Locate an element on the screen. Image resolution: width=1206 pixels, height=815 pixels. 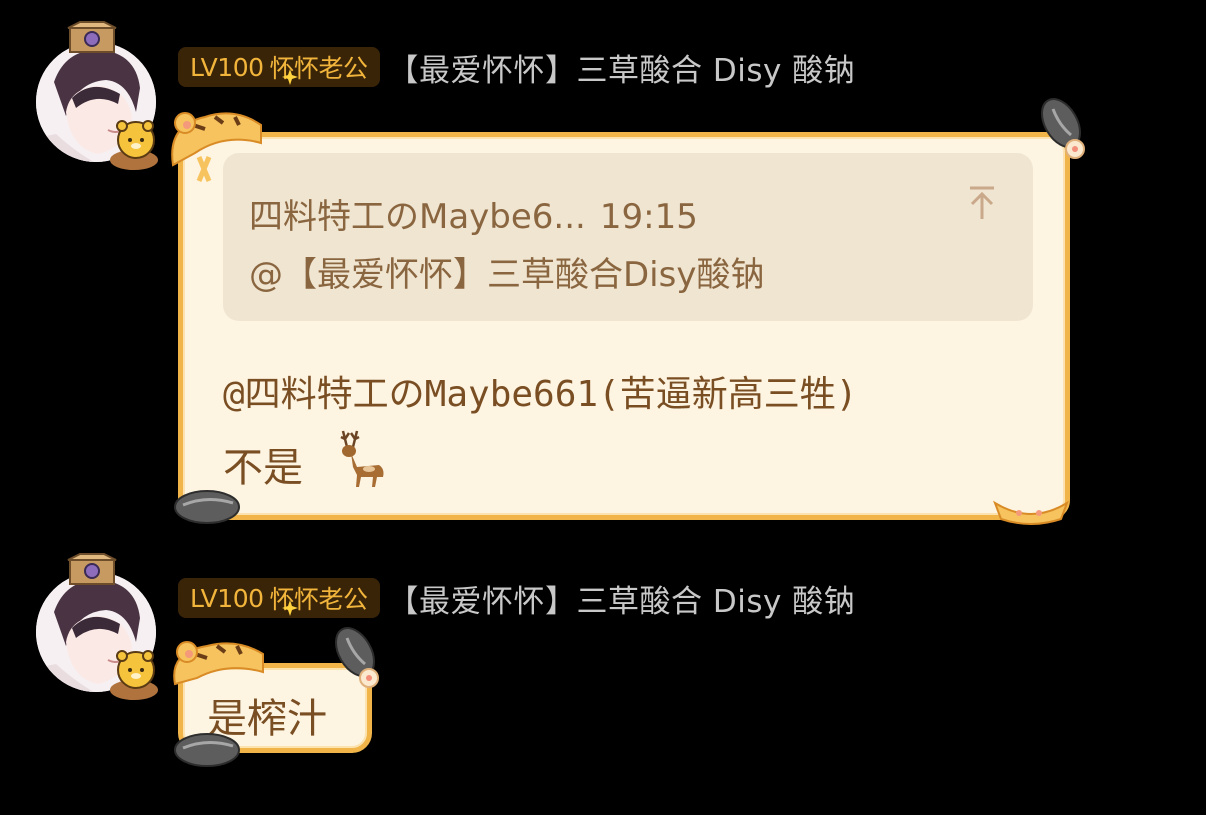
quoted-message: 四料特工のMaybe6... 19:15 @【最爱怀怀】三草酸合Disy酸钠 is located at coordinates (628, 237).